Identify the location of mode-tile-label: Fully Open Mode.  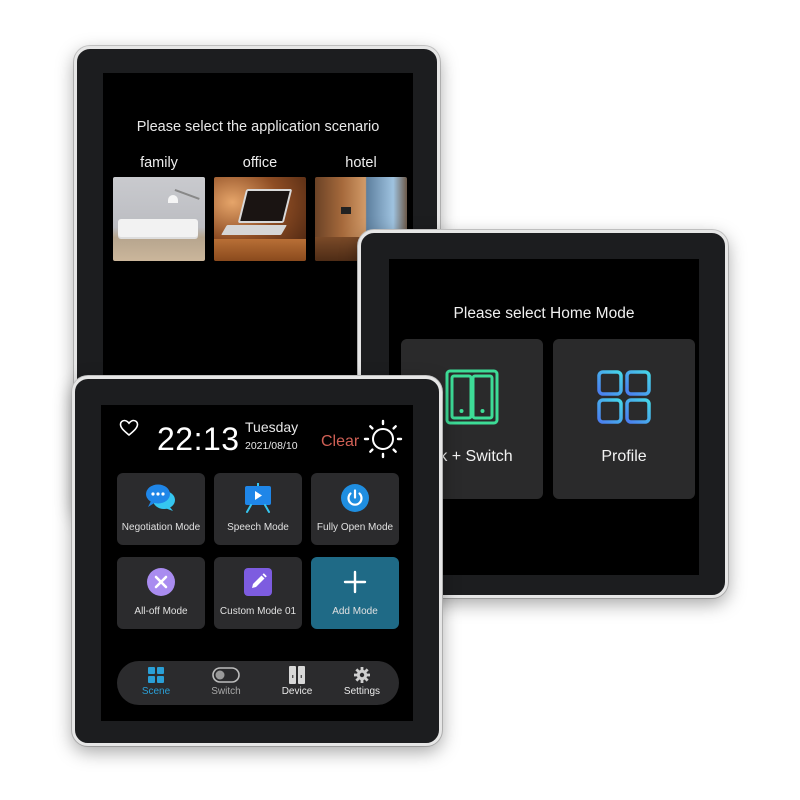
(355, 527).